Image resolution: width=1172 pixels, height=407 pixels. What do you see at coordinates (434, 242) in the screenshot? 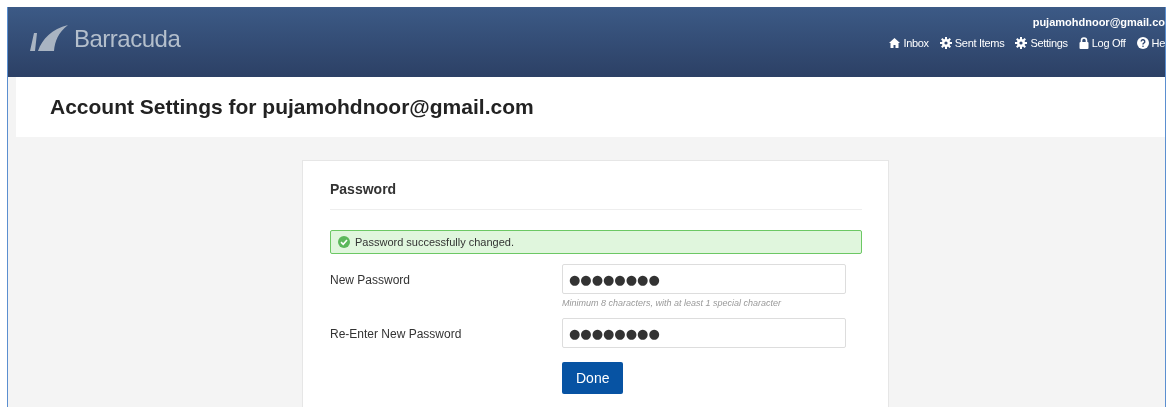
I see `alert-message: Password successfully changed.` at bounding box center [434, 242].